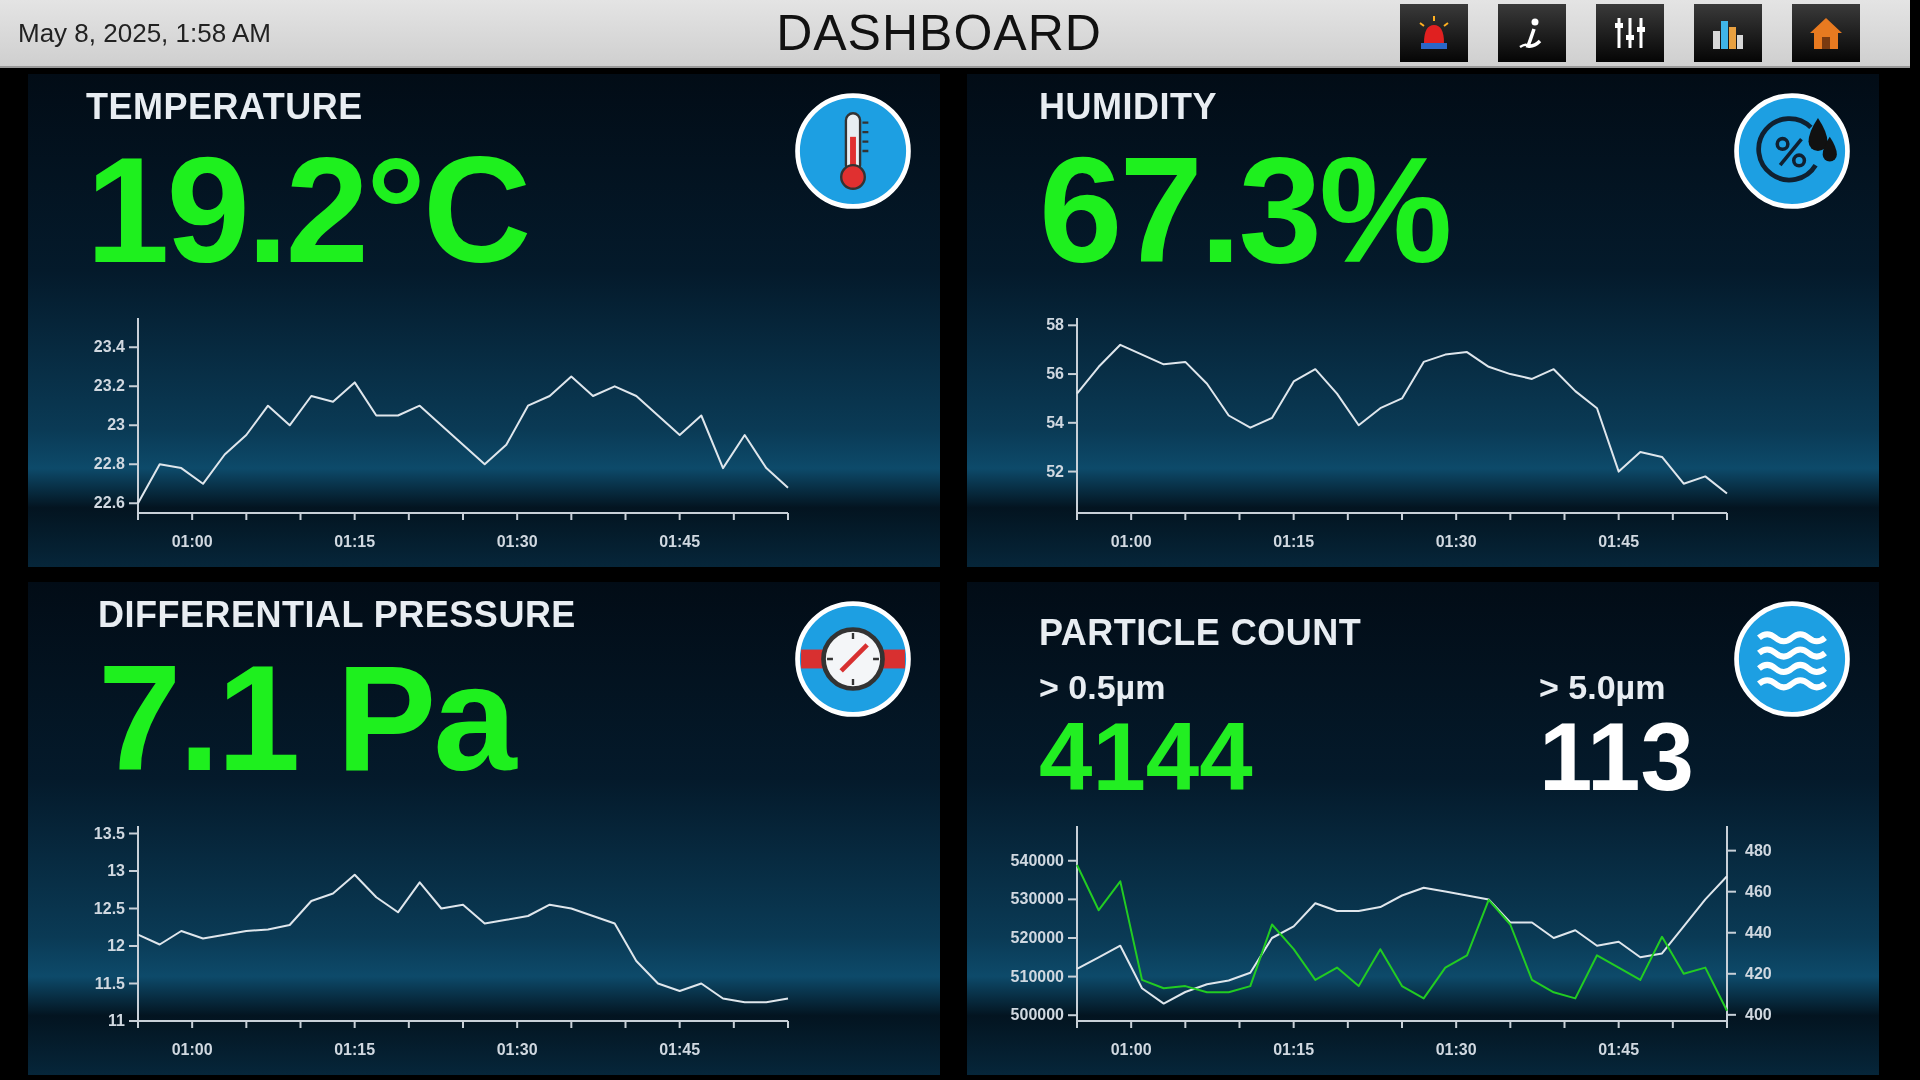  I want to click on tick-label: 440, so click(1758, 932).